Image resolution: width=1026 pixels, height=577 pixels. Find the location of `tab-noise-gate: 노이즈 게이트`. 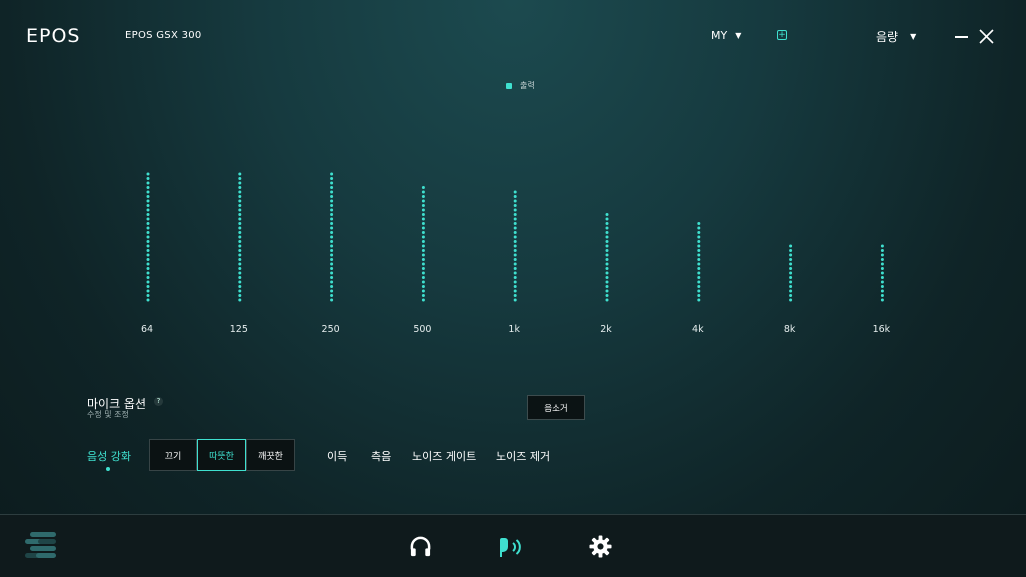

tab-noise-gate: 노이즈 게이트 is located at coordinates (444, 456).